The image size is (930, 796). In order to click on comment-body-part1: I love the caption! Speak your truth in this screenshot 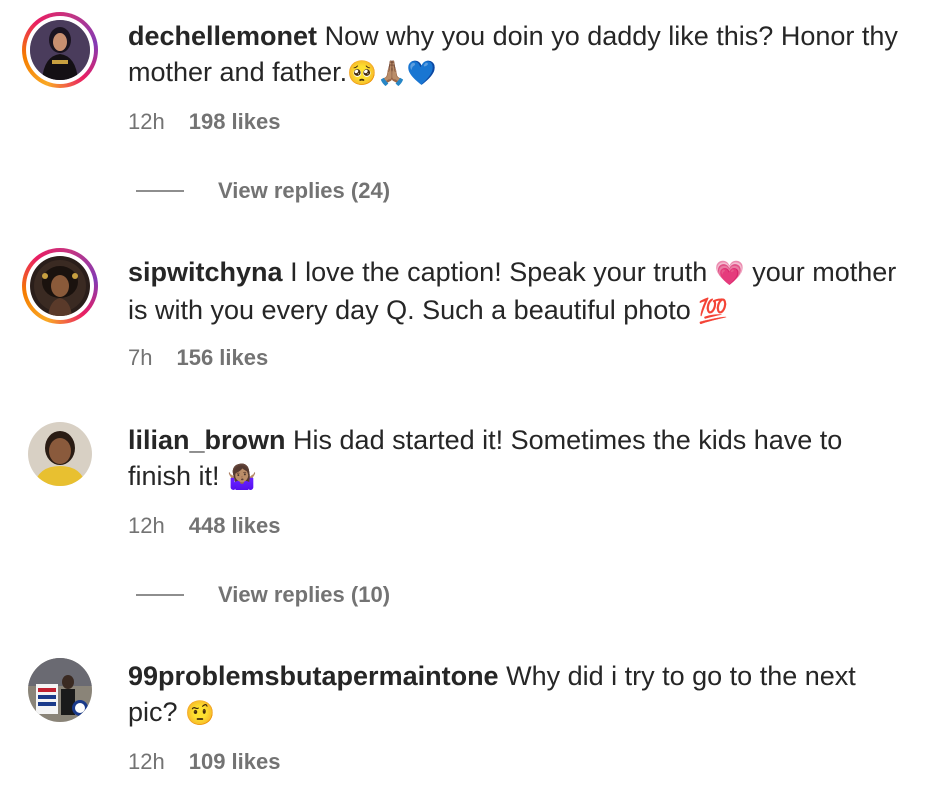, I will do `click(502, 272)`.